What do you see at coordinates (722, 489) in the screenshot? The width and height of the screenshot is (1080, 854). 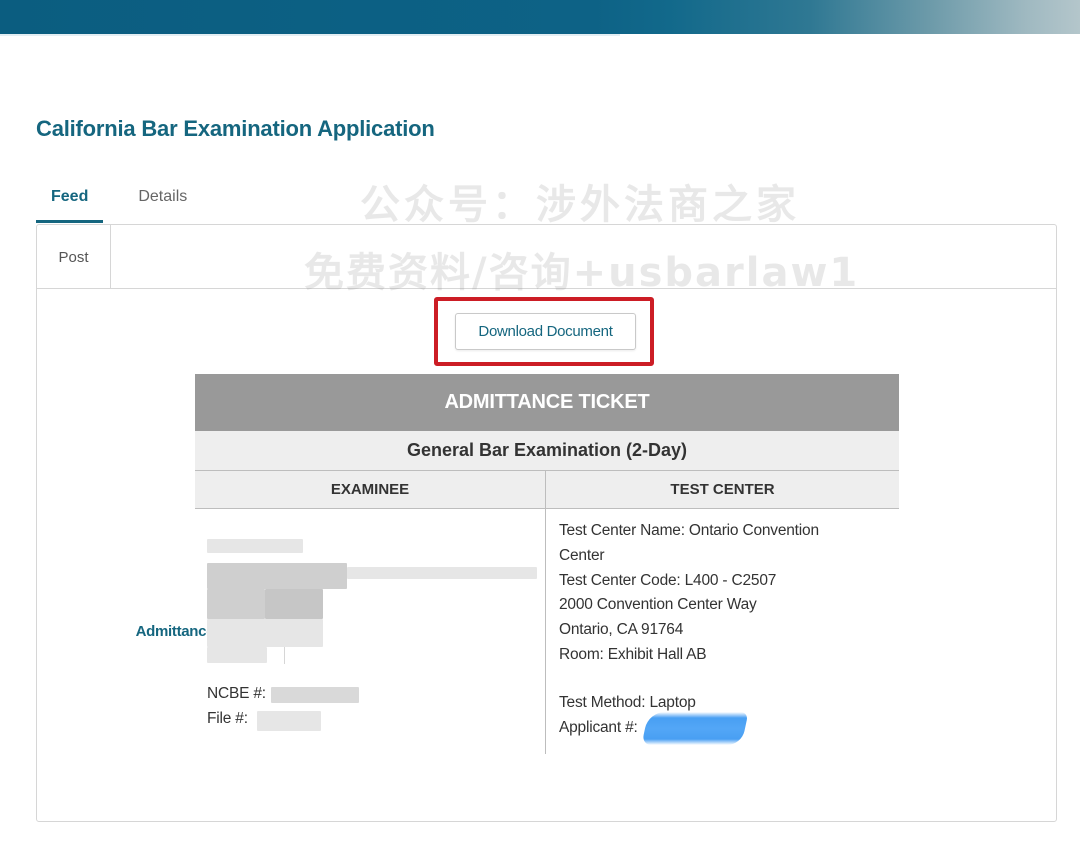 I see `test-center-header: TEST CENTER` at bounding box center [722, 489].